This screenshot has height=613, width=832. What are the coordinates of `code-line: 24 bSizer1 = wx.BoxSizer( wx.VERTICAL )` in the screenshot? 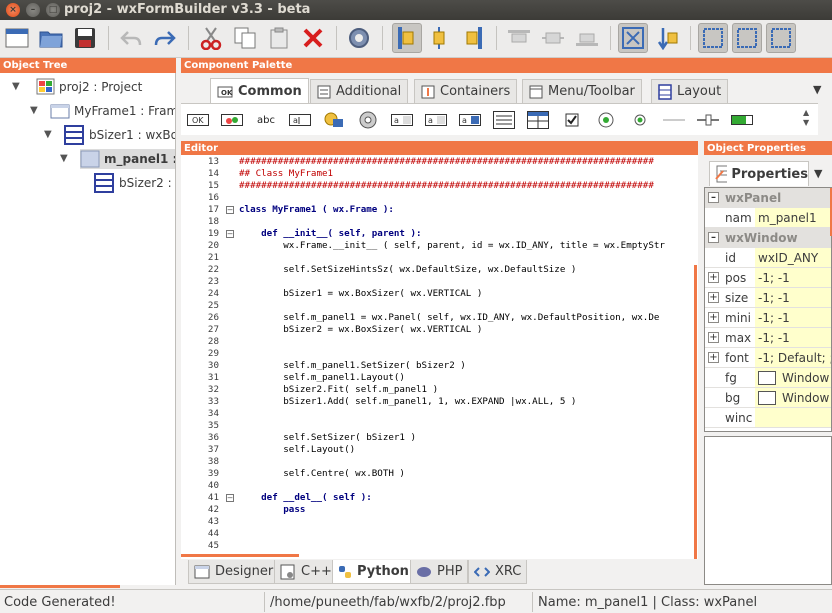 It's located at (436, 294).